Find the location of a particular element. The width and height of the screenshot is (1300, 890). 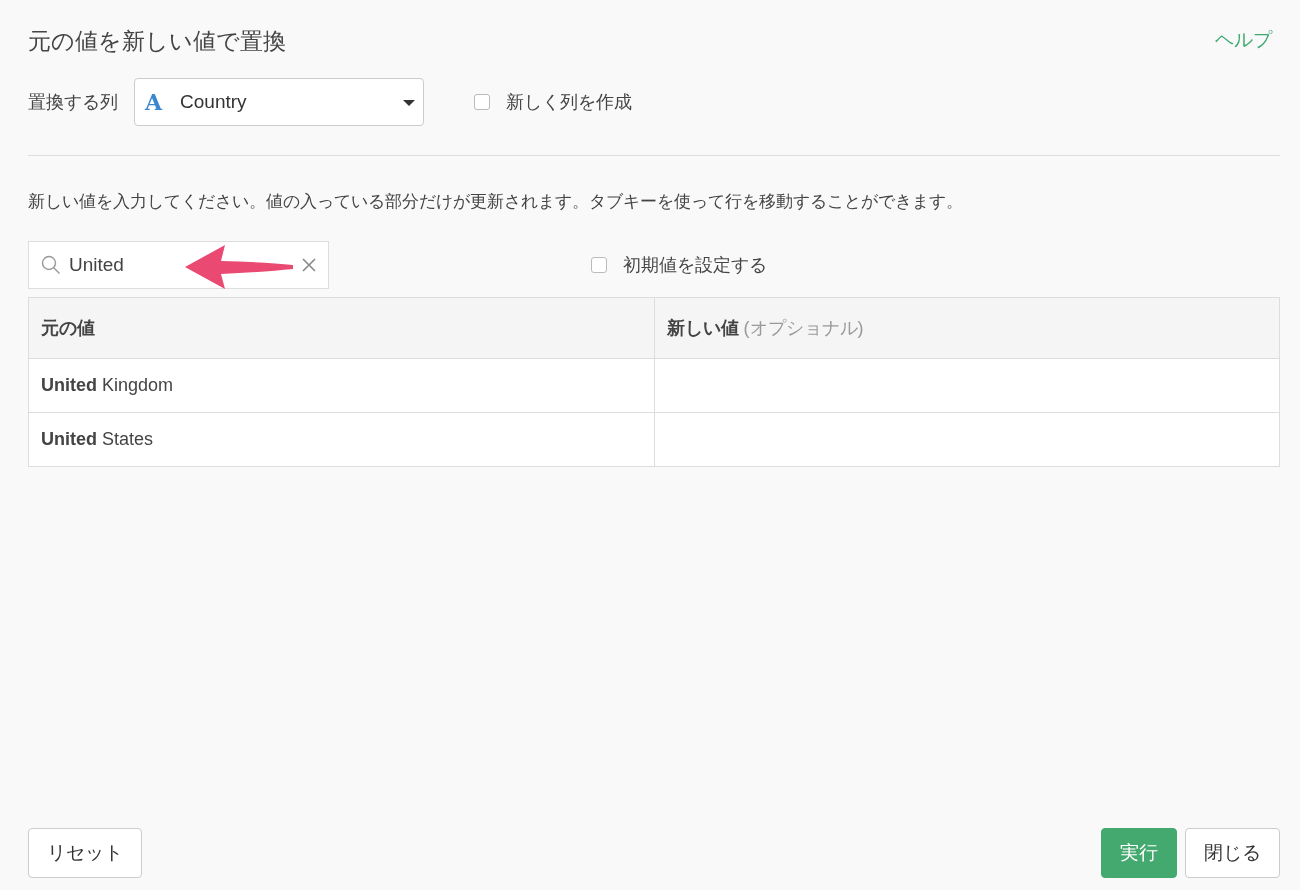

field-label: 置換する列 is located at coordinates (73, 102).